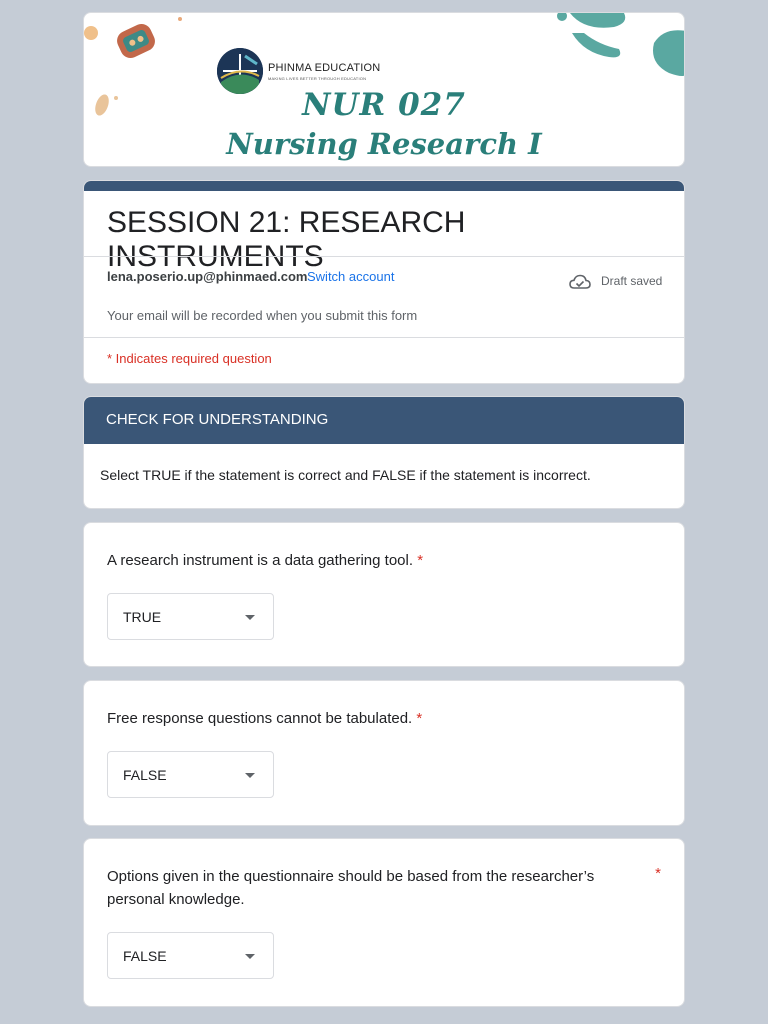  What do you see at coordinates (384, 144) in the screenshot?
I see `course-name: Nursing Research I` at bounding box center [384, 144].